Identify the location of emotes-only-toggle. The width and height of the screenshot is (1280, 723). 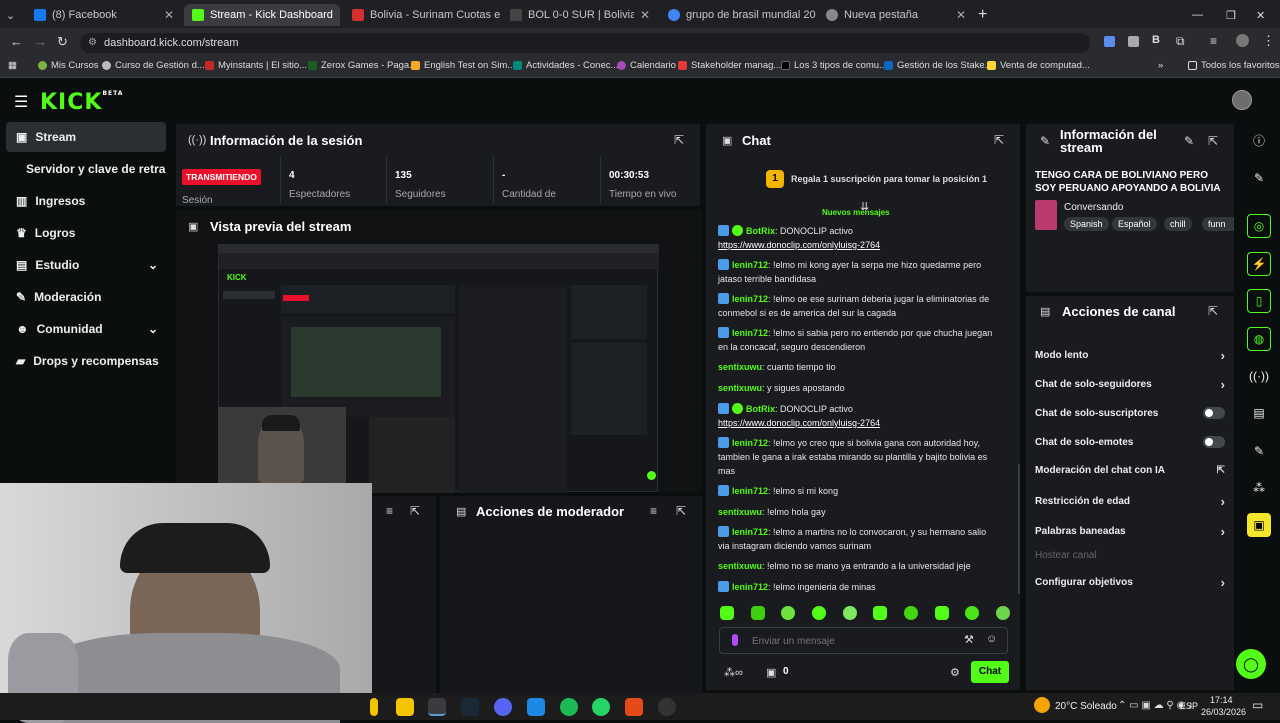
(1214, 442).